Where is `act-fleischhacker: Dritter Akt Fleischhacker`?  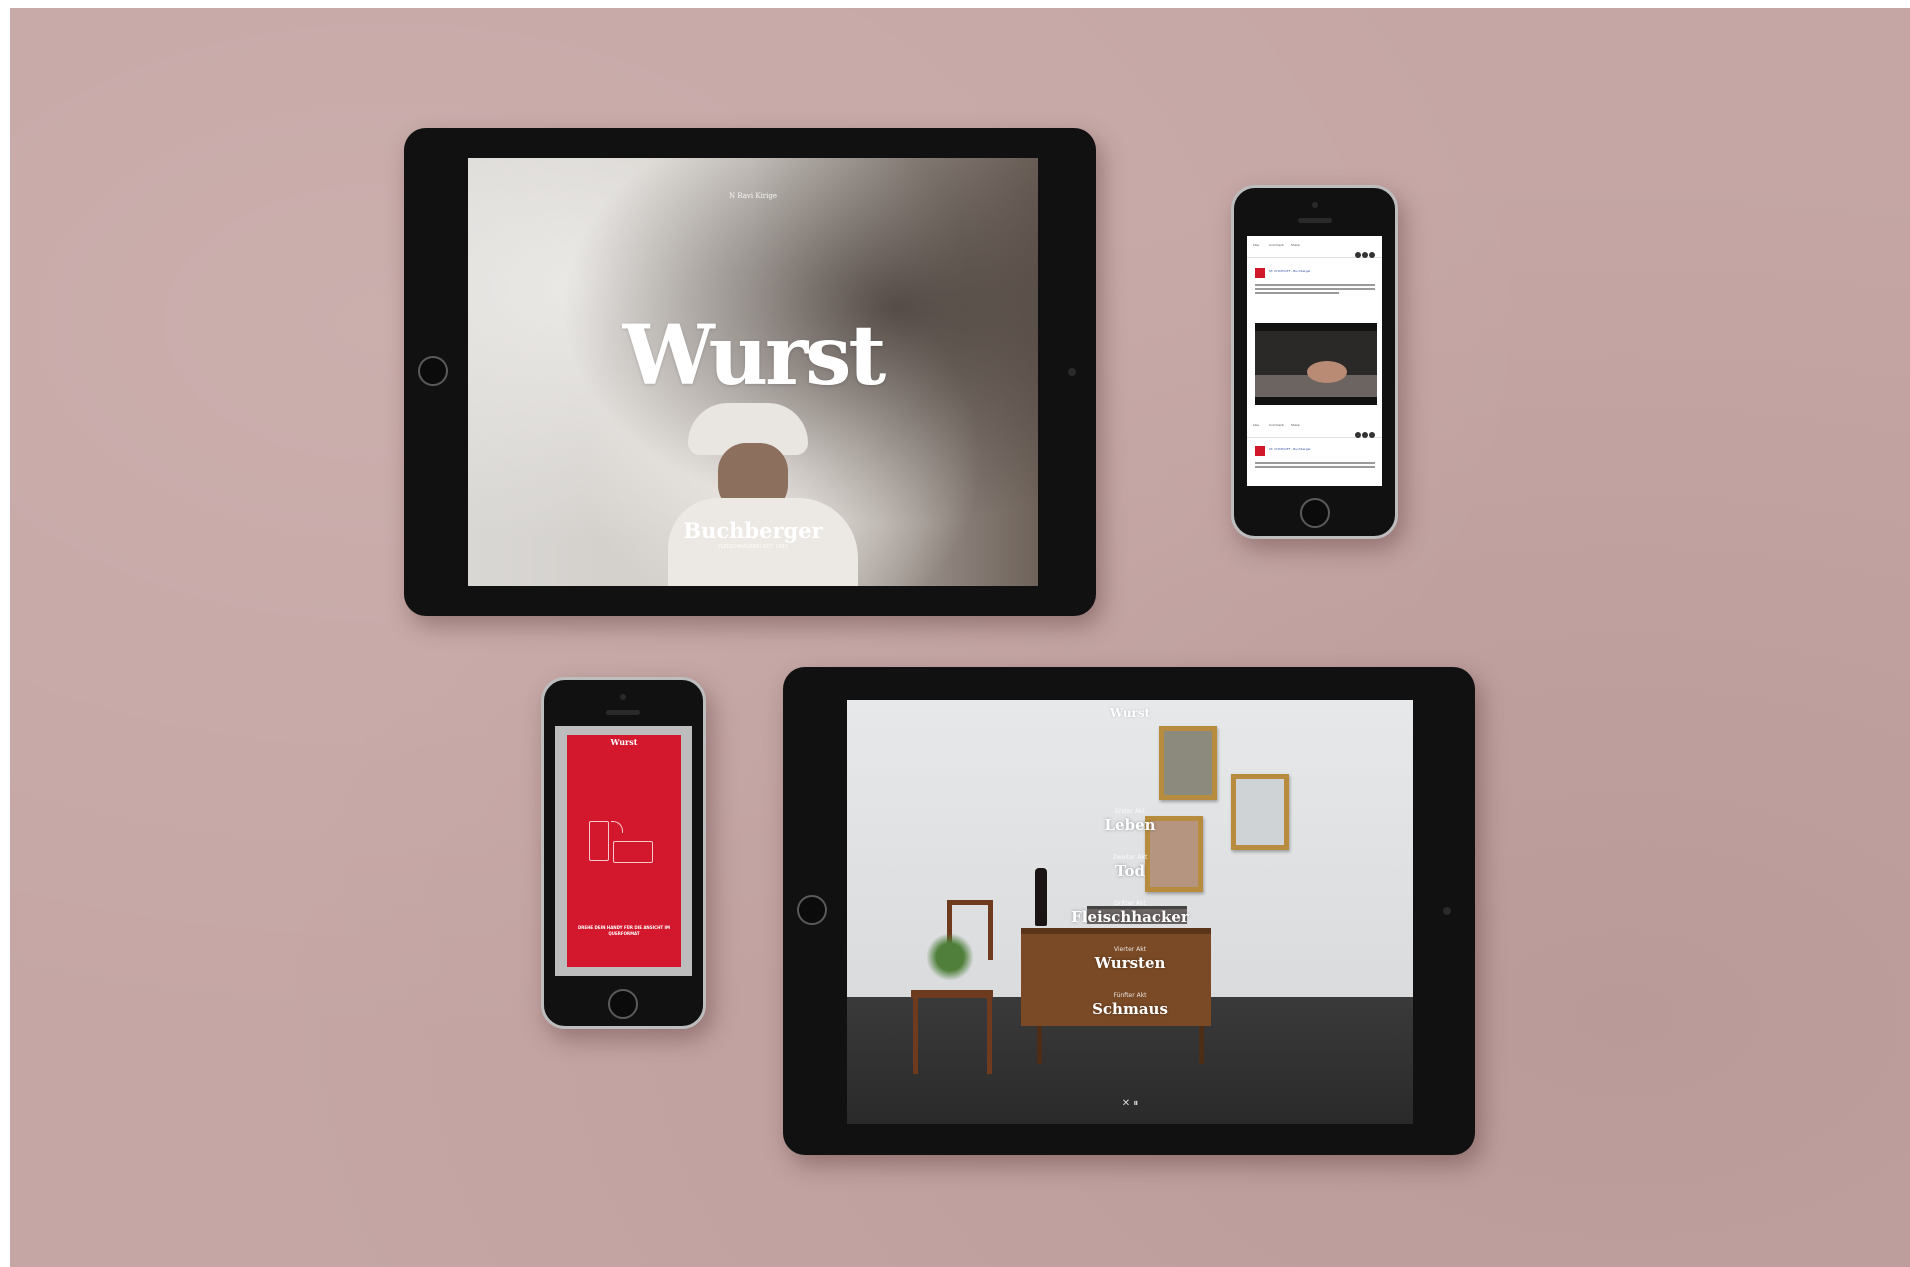
act-fleischhacker: Dritter Akt Fleischhacker is located at coordinates (1130, 913).